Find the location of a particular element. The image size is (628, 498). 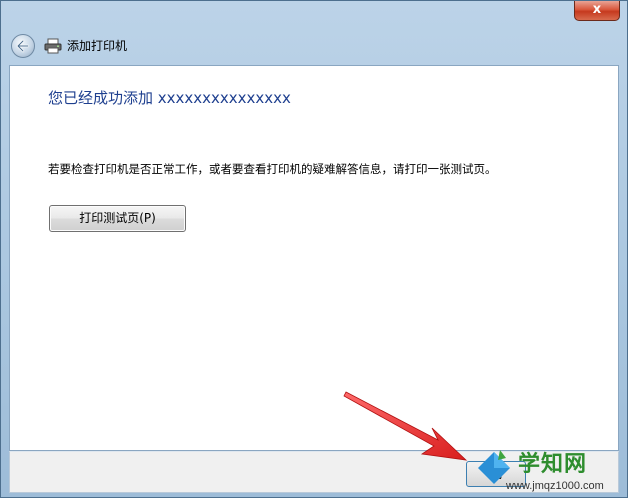

back-arrow-icon is located at coordinates (23, 46).